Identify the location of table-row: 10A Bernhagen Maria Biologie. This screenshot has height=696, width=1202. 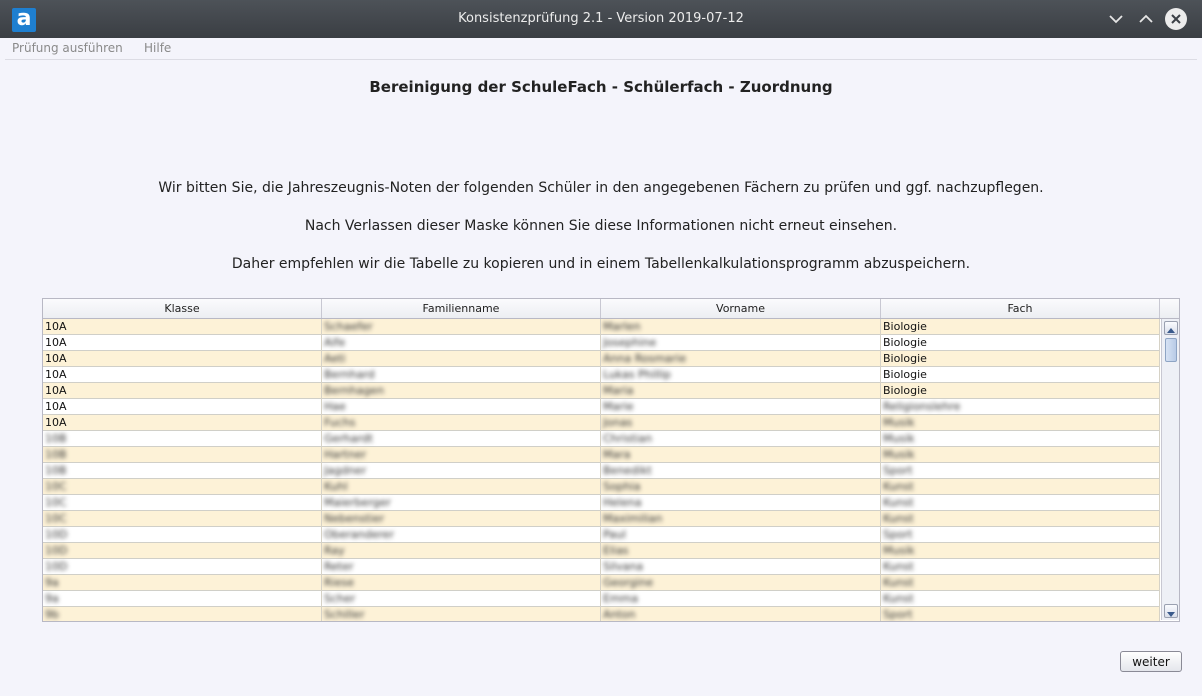
(601, 391).